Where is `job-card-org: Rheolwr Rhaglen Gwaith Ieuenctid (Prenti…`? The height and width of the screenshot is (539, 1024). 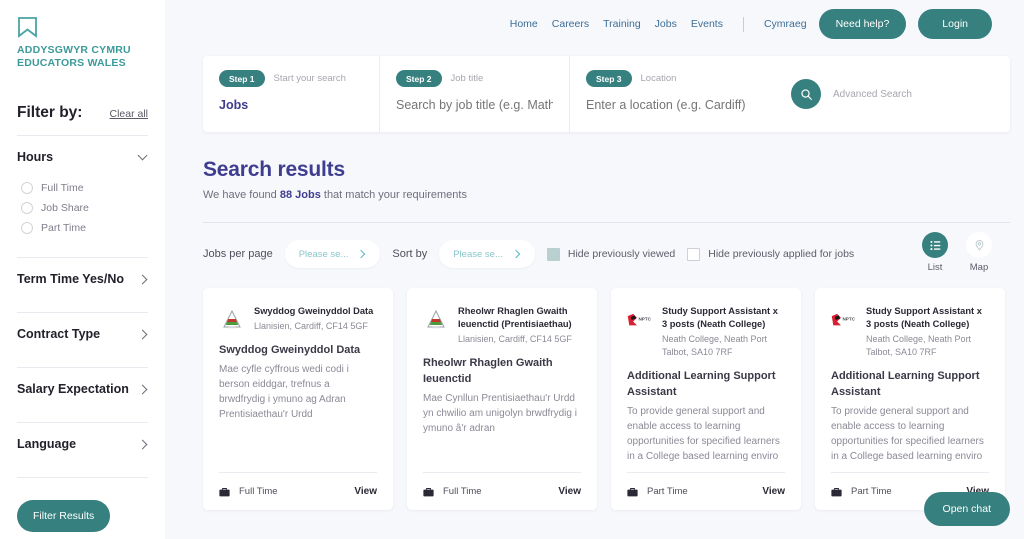 job-card-org: Rheolwr Rhaglen Gwaith Ieuenctid (Prenti… is located at coordinates (519, 325).